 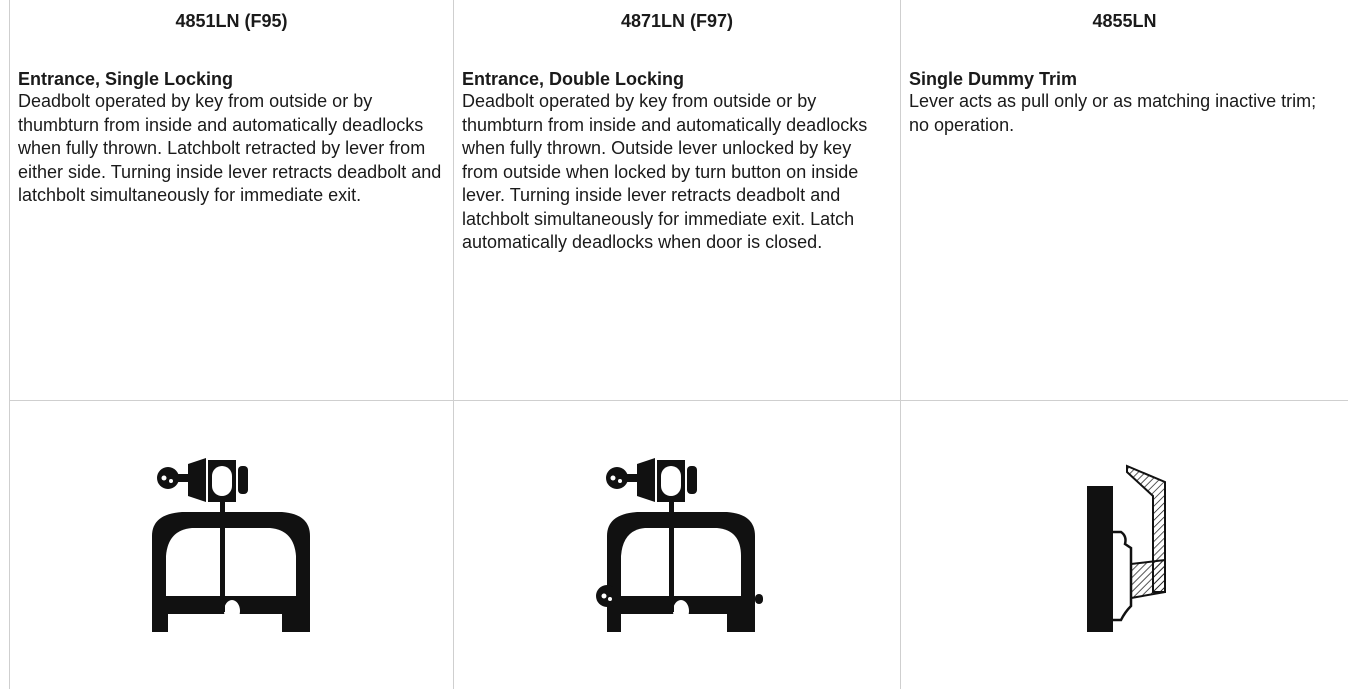 I want to click on entrance-single-locking-lever-icon, so click(x=230, y=545).